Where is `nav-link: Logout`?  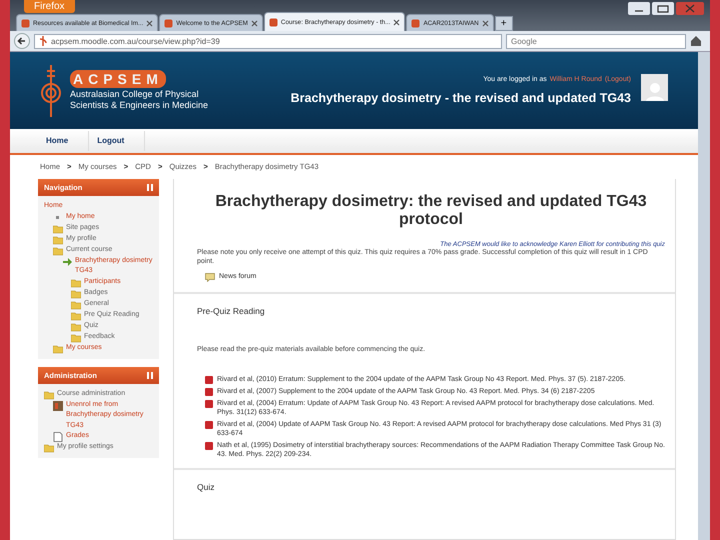 nav-link: Logout is located at coordinates (117, 141).